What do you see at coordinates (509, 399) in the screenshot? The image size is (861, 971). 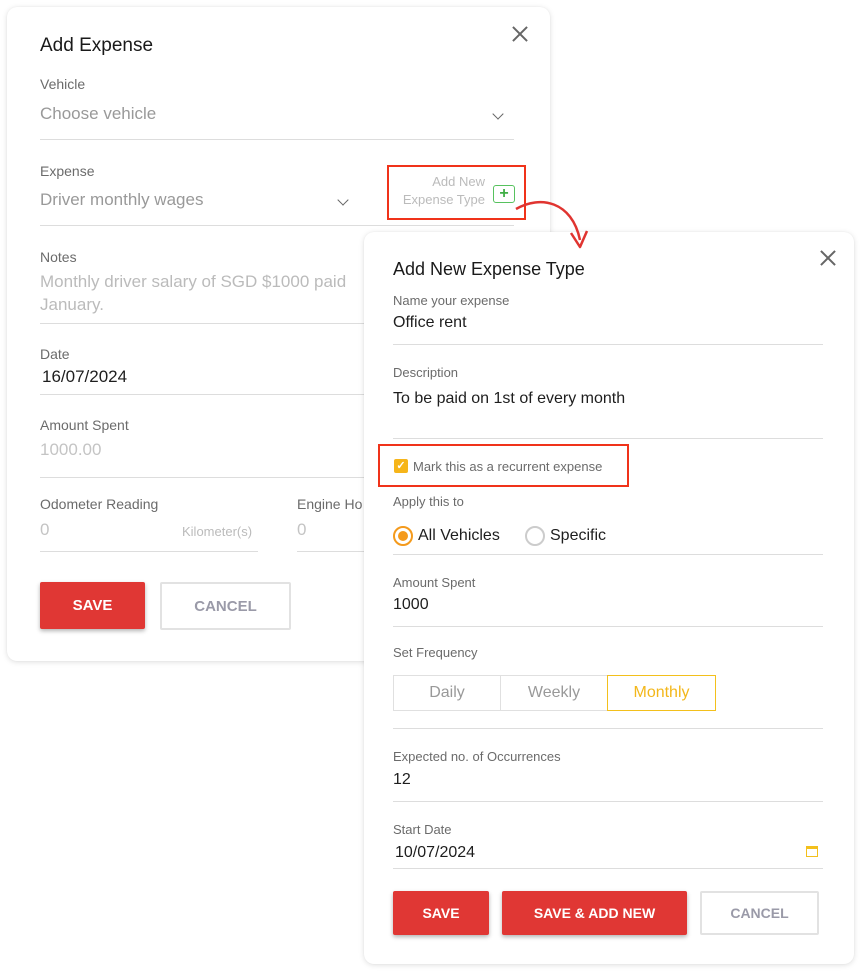 I see `description-input: To be paid on 1st of every month` at bounding box center [509, 399].